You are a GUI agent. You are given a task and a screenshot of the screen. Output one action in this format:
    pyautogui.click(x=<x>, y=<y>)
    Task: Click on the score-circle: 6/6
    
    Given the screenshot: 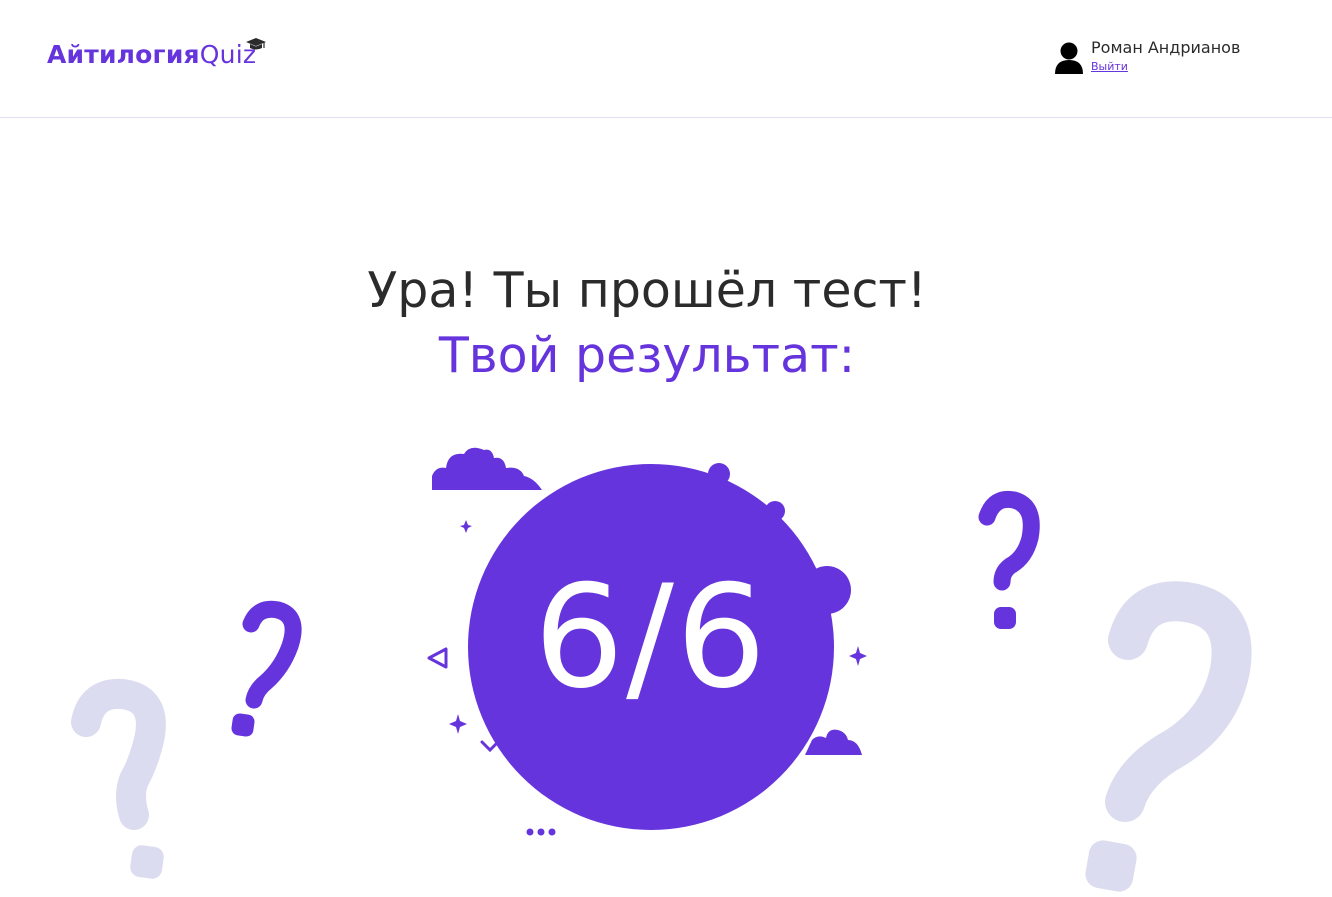 What is the action you would take?
    pyautogui.click(x=651, y=647)
    